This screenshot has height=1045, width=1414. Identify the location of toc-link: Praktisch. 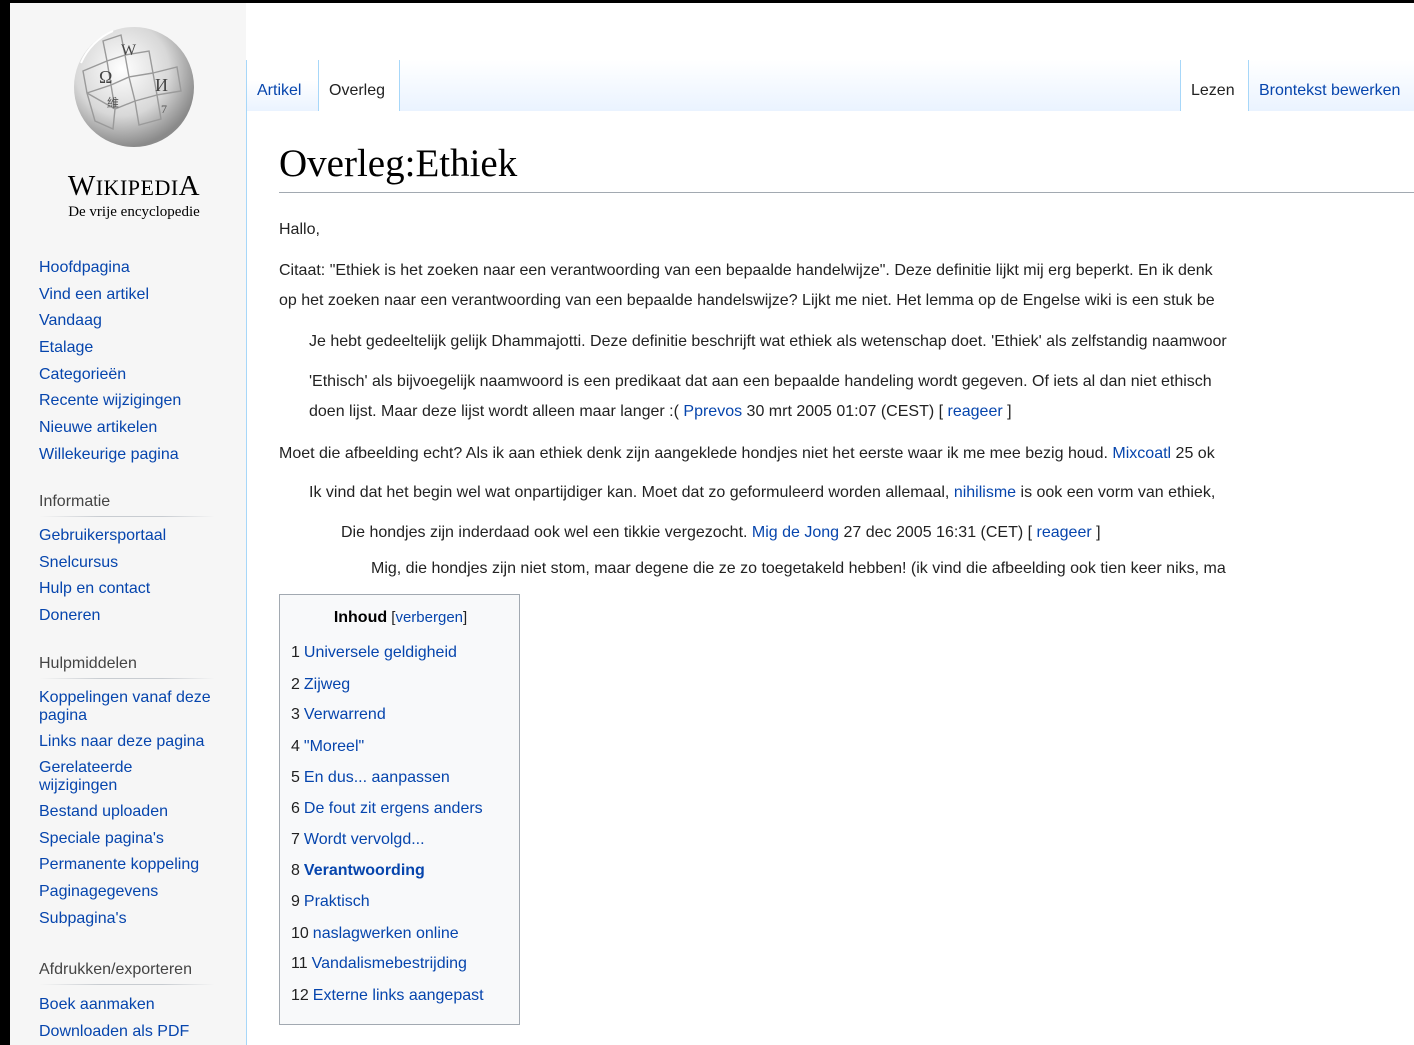
(337, 901).